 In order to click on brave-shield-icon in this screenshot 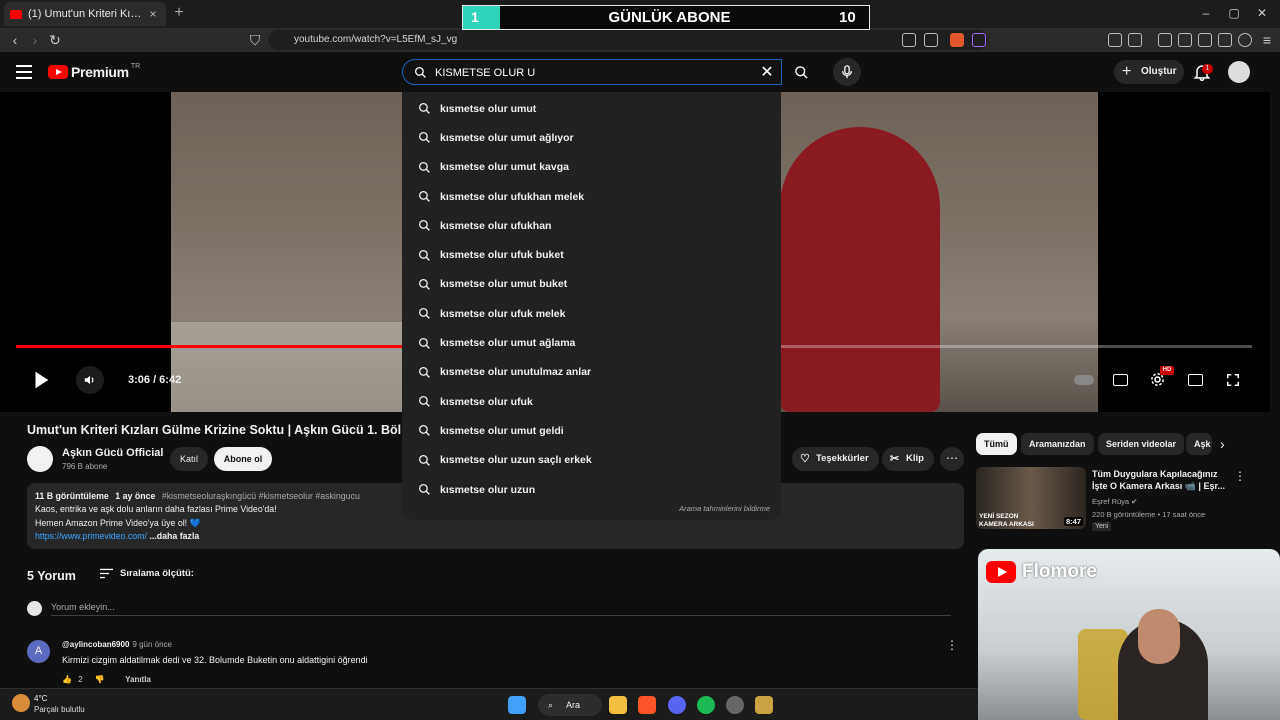, I will do `click(957, 40)`.